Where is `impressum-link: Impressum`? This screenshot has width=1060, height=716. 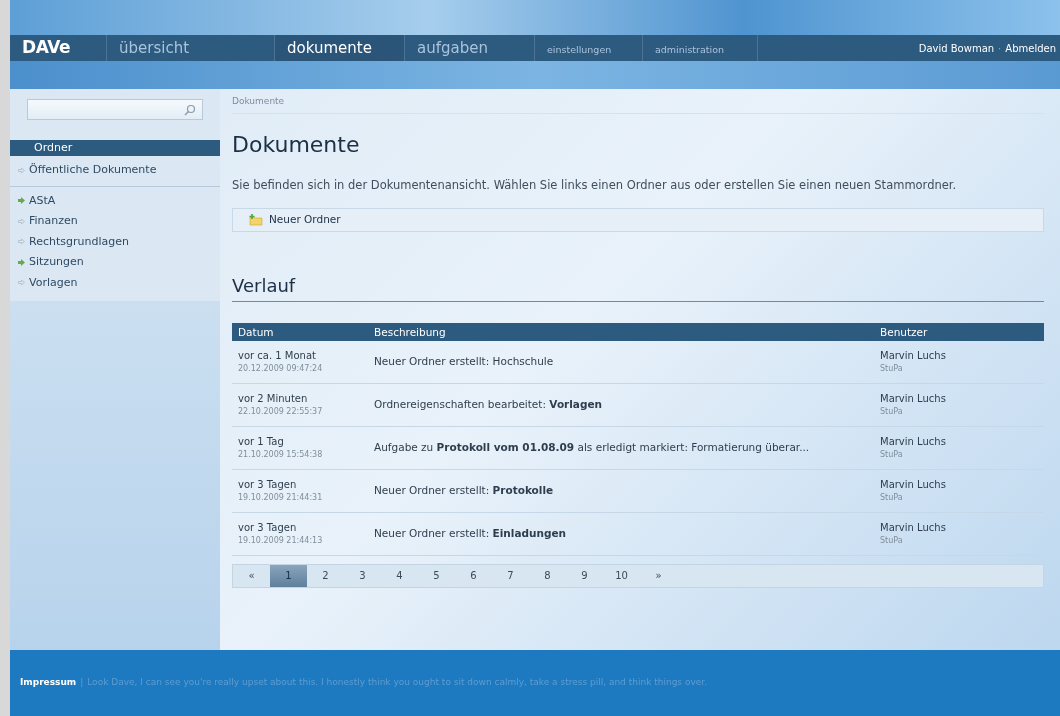
impressum-link: Impressum is located at coordinates (48, 683).